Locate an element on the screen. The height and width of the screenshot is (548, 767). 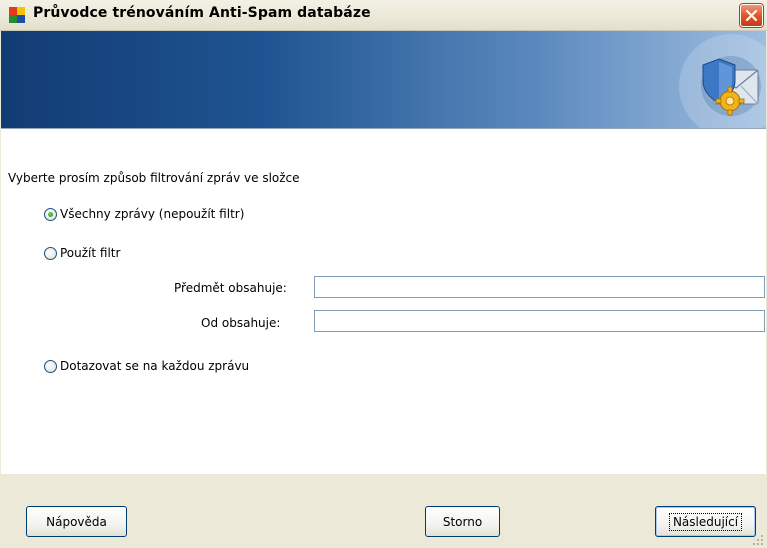
close-icon is located at coordinates (751, 15).